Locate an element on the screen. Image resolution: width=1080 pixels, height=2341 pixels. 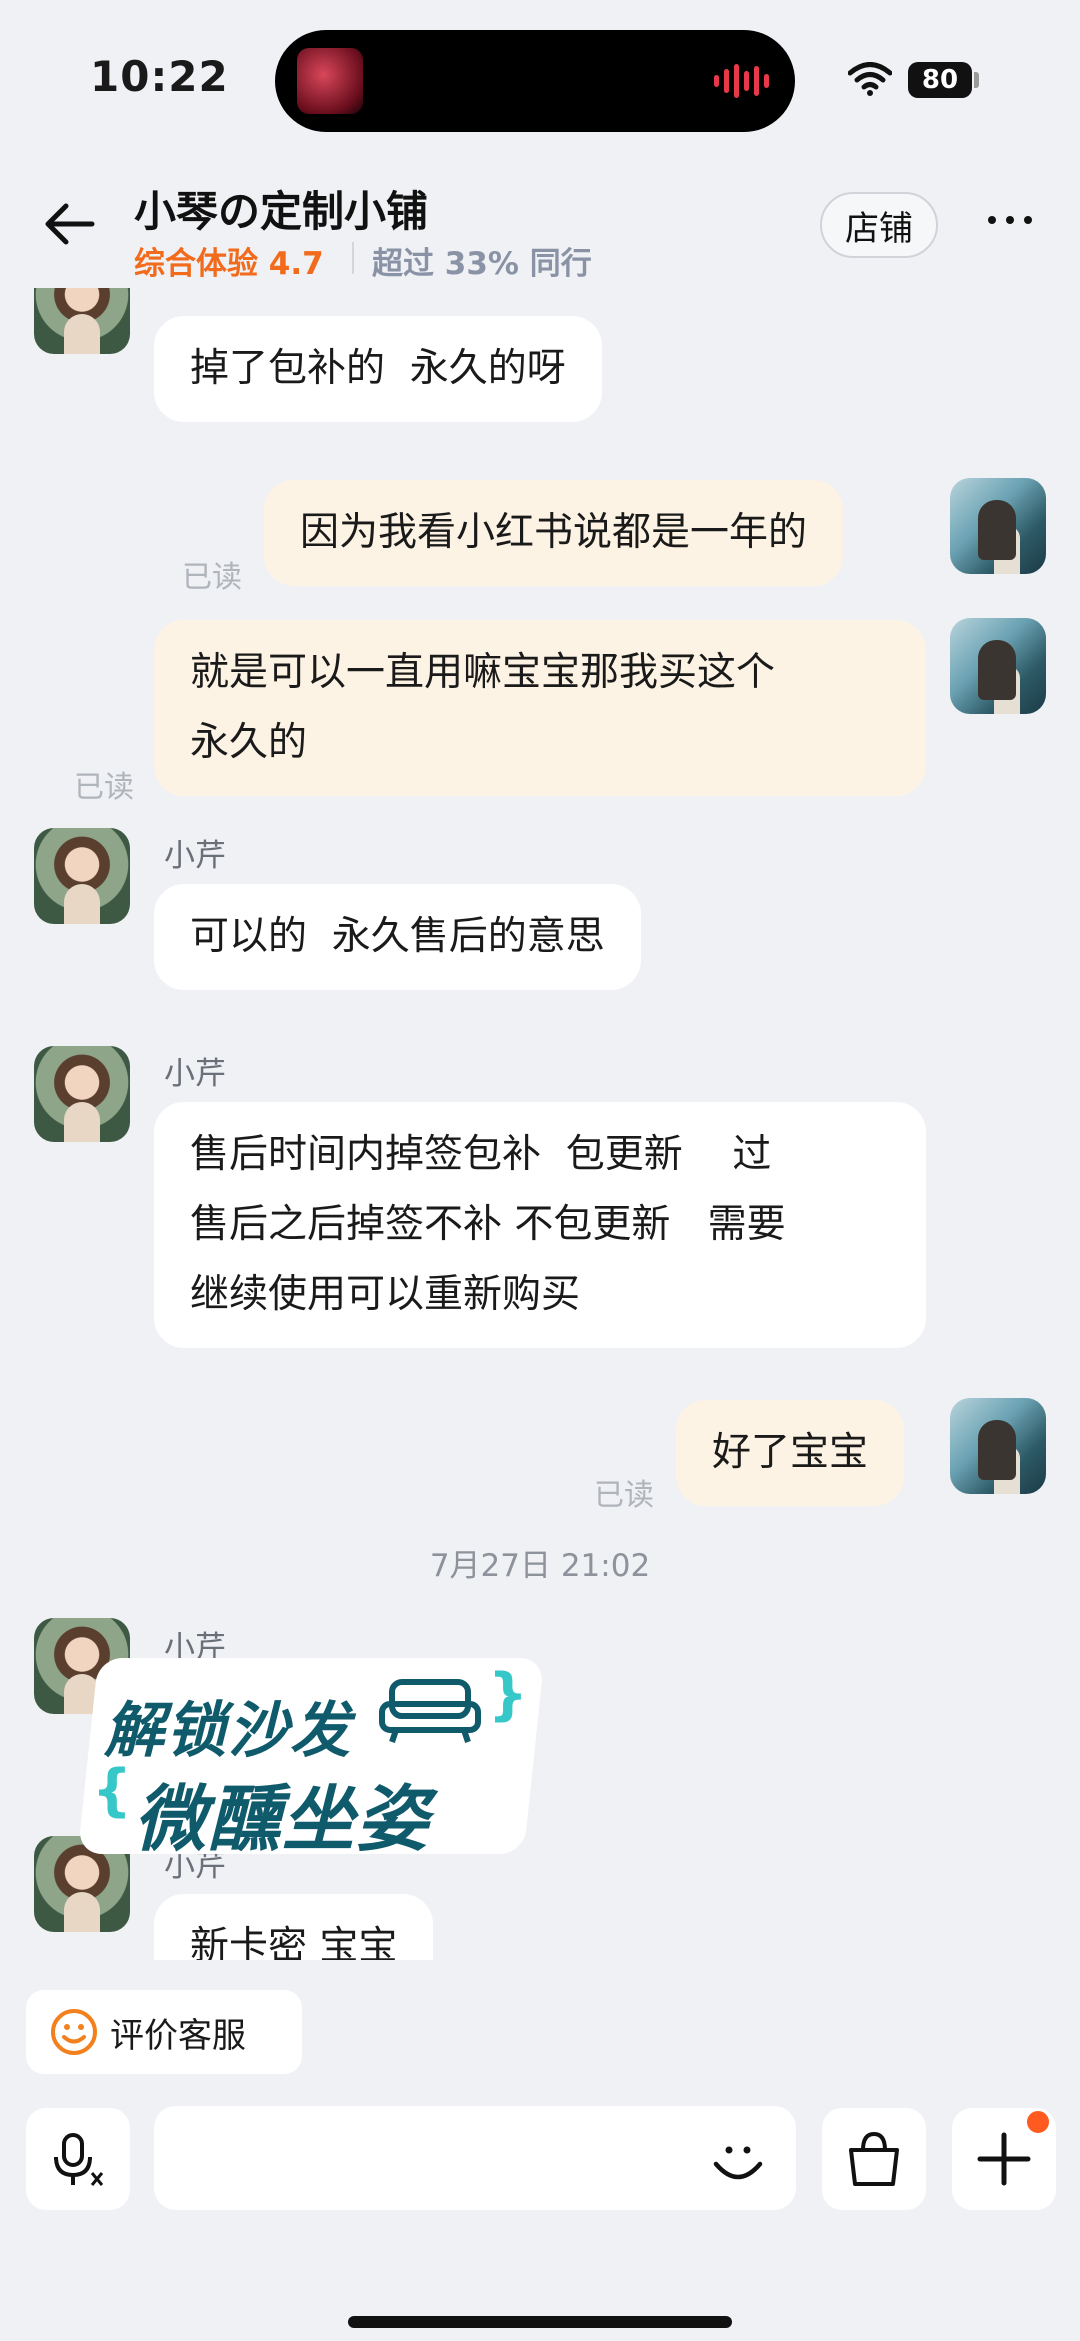
store-button: 店铺 is located at coordinates (879, 225).